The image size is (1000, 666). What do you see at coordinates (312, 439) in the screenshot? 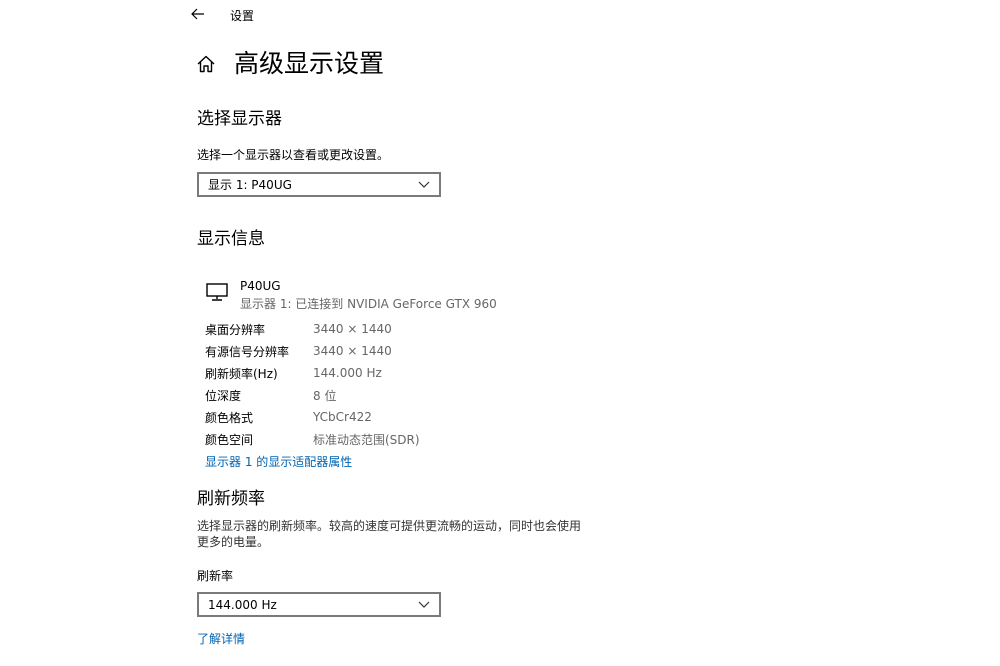
I see `info-row-color-space: 颜色空间 标准动态范围(SDR)` at bounding box center [312, 439].